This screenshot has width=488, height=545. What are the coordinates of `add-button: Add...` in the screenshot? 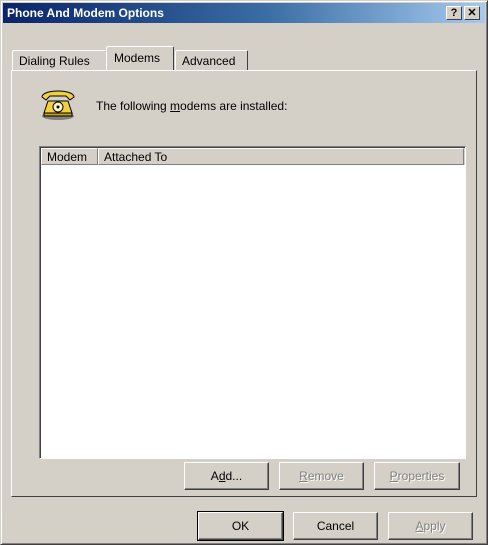 It's located at (226, 476).